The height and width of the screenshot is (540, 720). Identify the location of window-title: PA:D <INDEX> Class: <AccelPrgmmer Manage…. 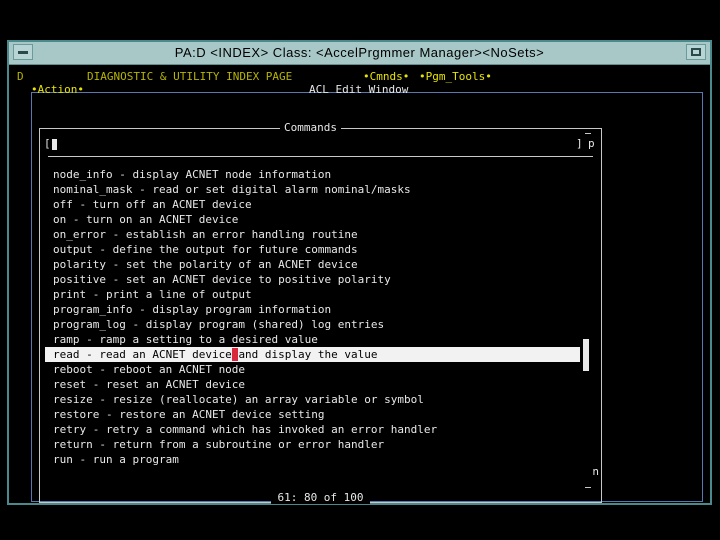
(359, 52).